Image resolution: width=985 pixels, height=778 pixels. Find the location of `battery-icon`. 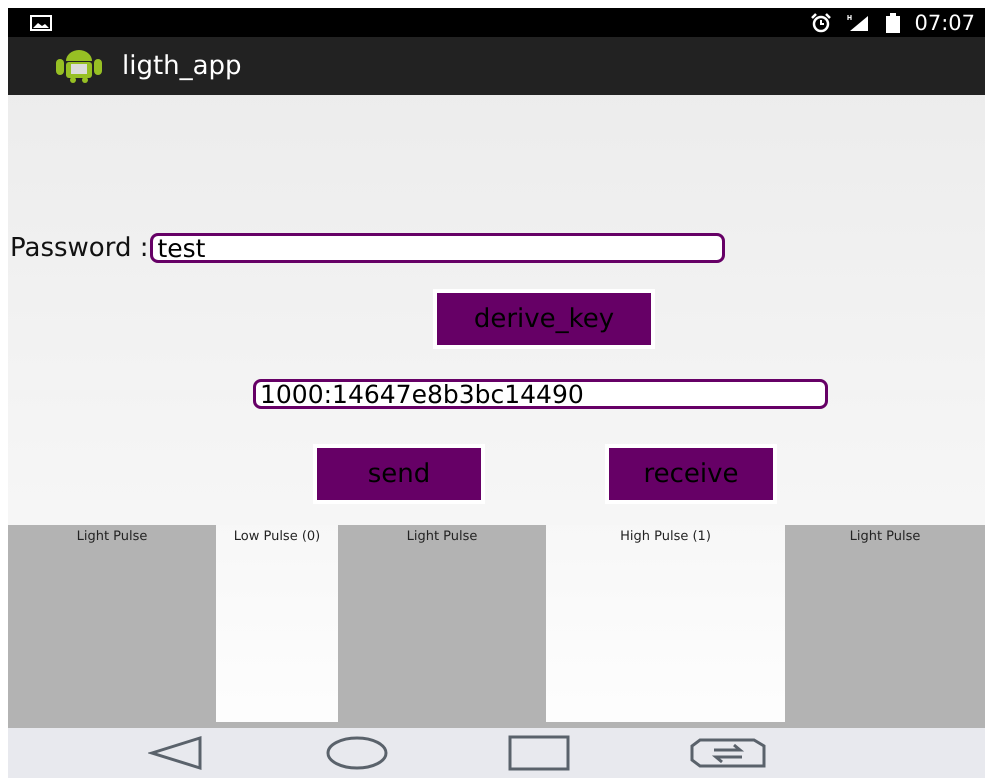

battery-icon is located at coordinates (893, 22).